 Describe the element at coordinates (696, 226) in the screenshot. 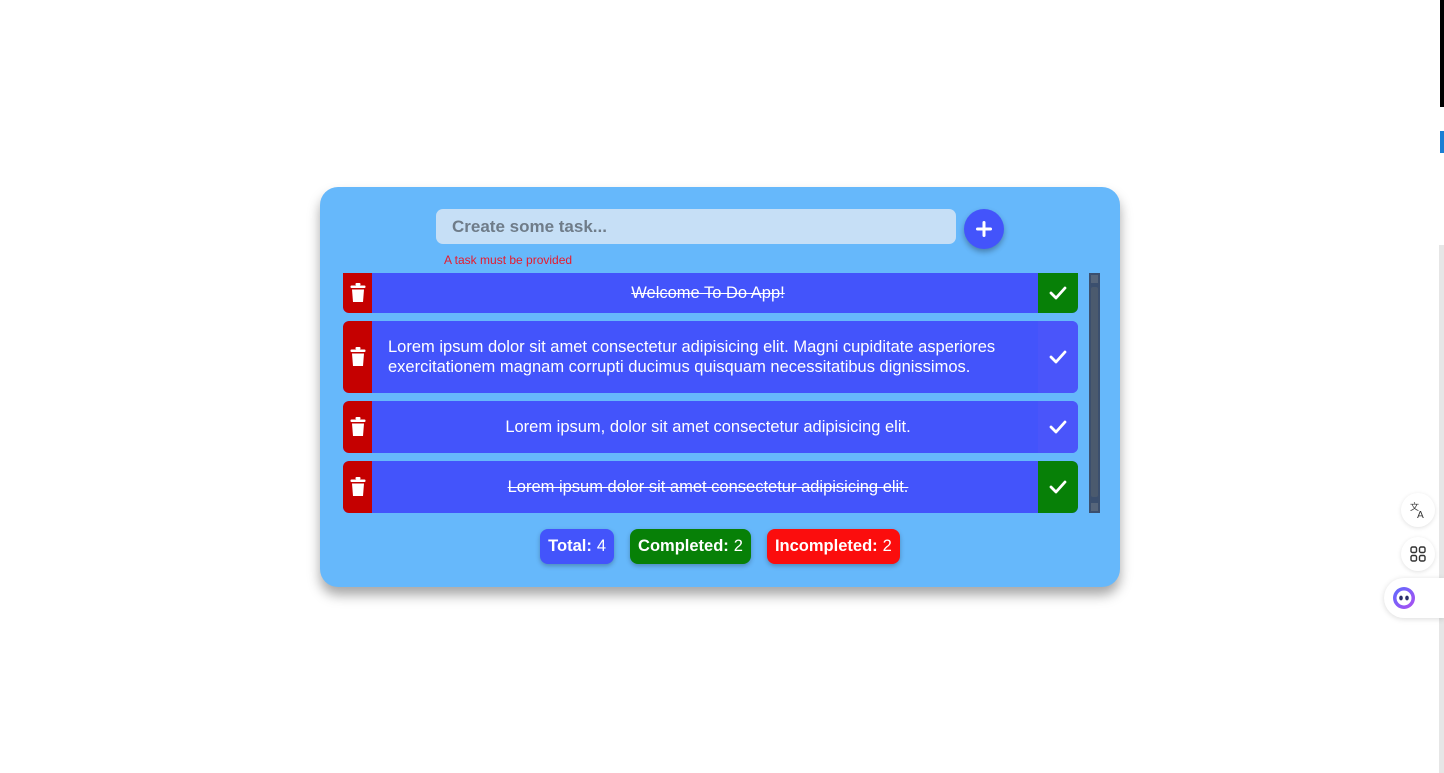

I see `task-input` at that location.